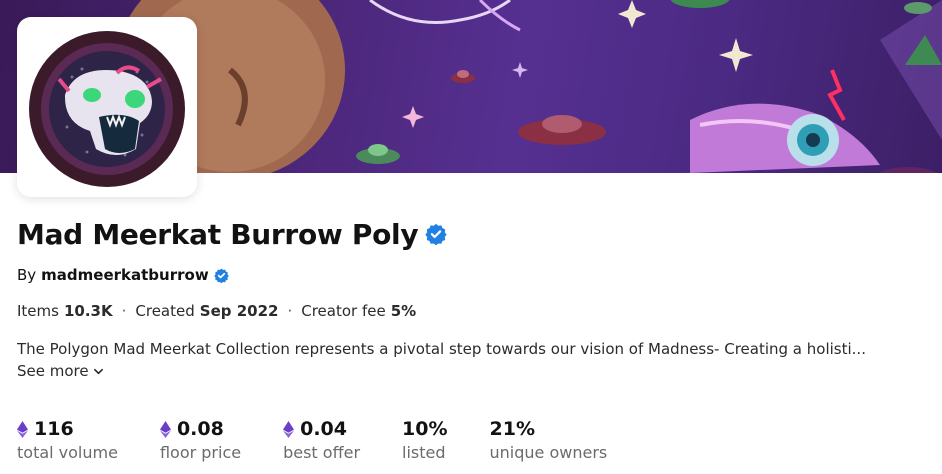 Image resolution: width=942 pixels, height=474 pixels. I want to click on collection-avatar, so click(107, 107).